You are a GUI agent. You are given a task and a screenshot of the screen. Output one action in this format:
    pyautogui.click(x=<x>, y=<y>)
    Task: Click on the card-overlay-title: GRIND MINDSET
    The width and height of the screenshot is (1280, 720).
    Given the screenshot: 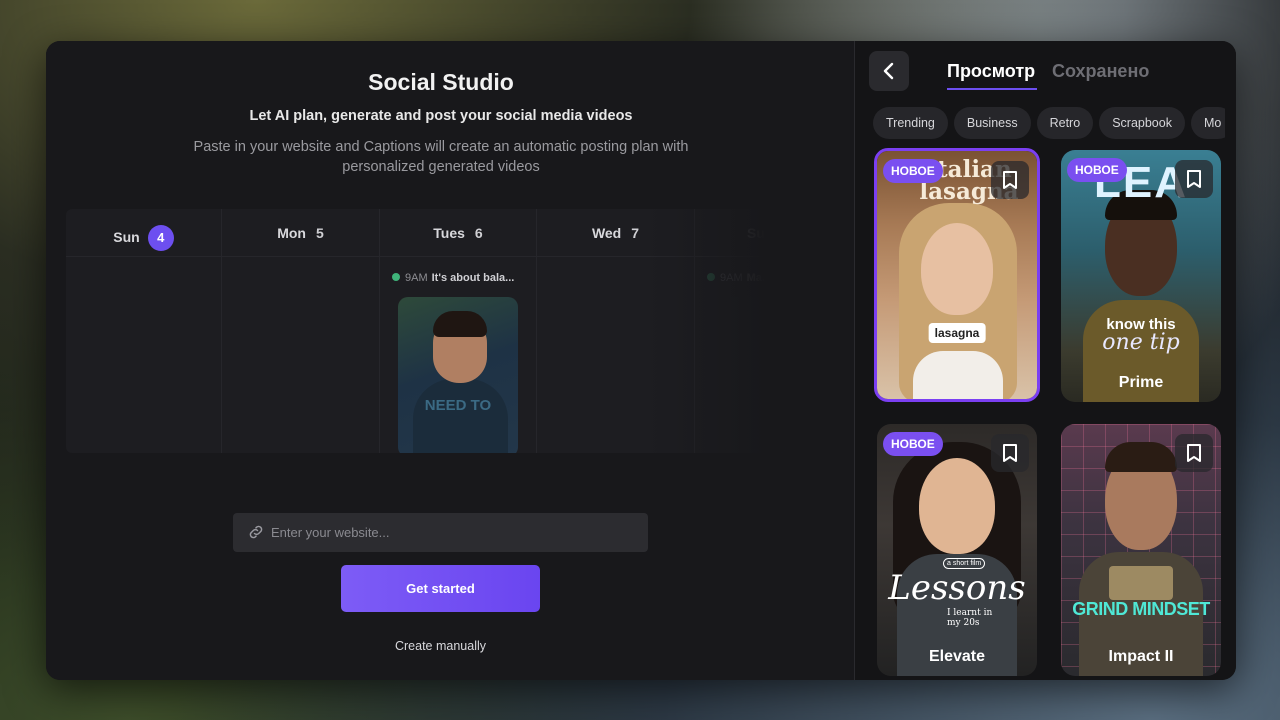 What is the action you would take?
    pyautogui.click(x=1141, y=609)
    